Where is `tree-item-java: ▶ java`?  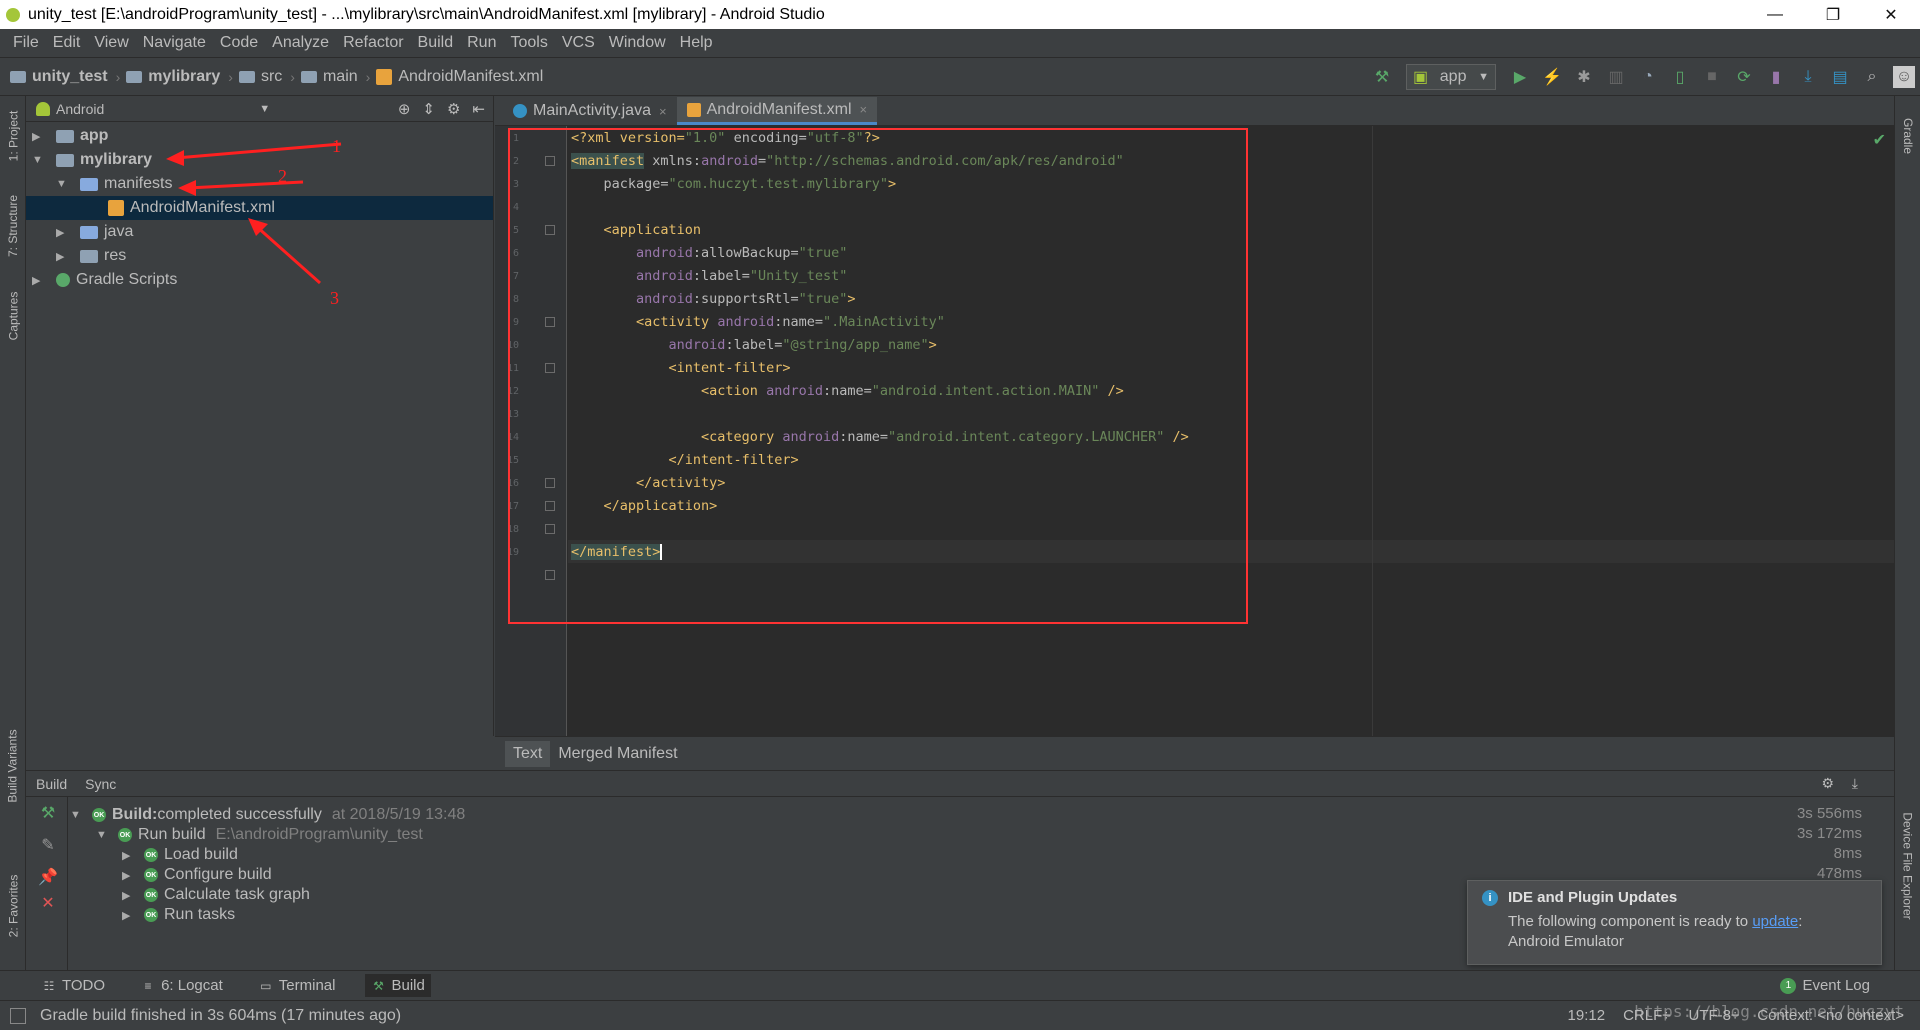
tree-item-java: ▶ java is located at coordinates (94, 232).